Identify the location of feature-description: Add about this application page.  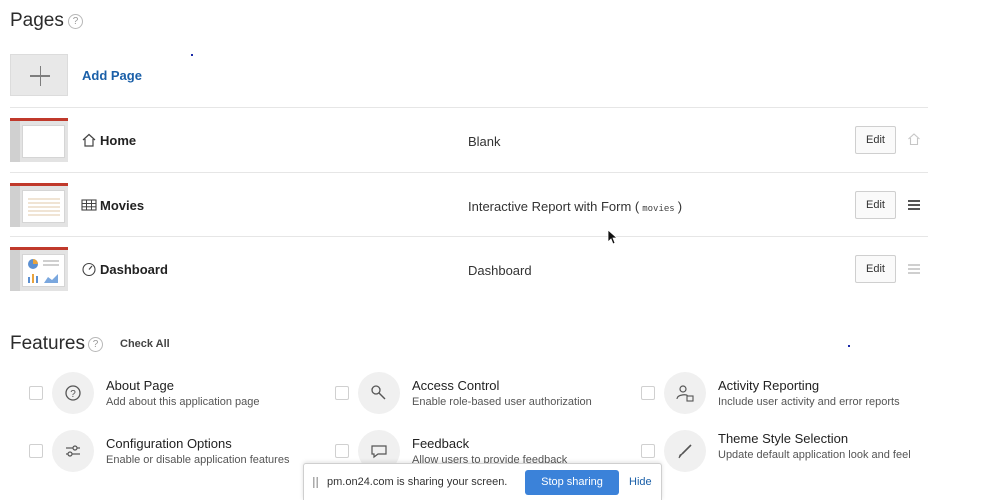
(183, 402).